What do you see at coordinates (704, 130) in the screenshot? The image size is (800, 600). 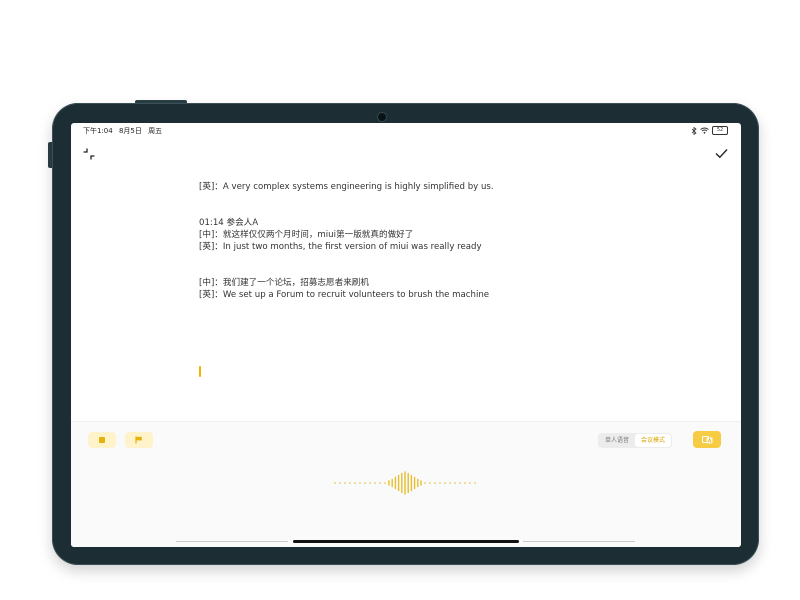 I see `wifi-icon` at bounding box center [704, 130].